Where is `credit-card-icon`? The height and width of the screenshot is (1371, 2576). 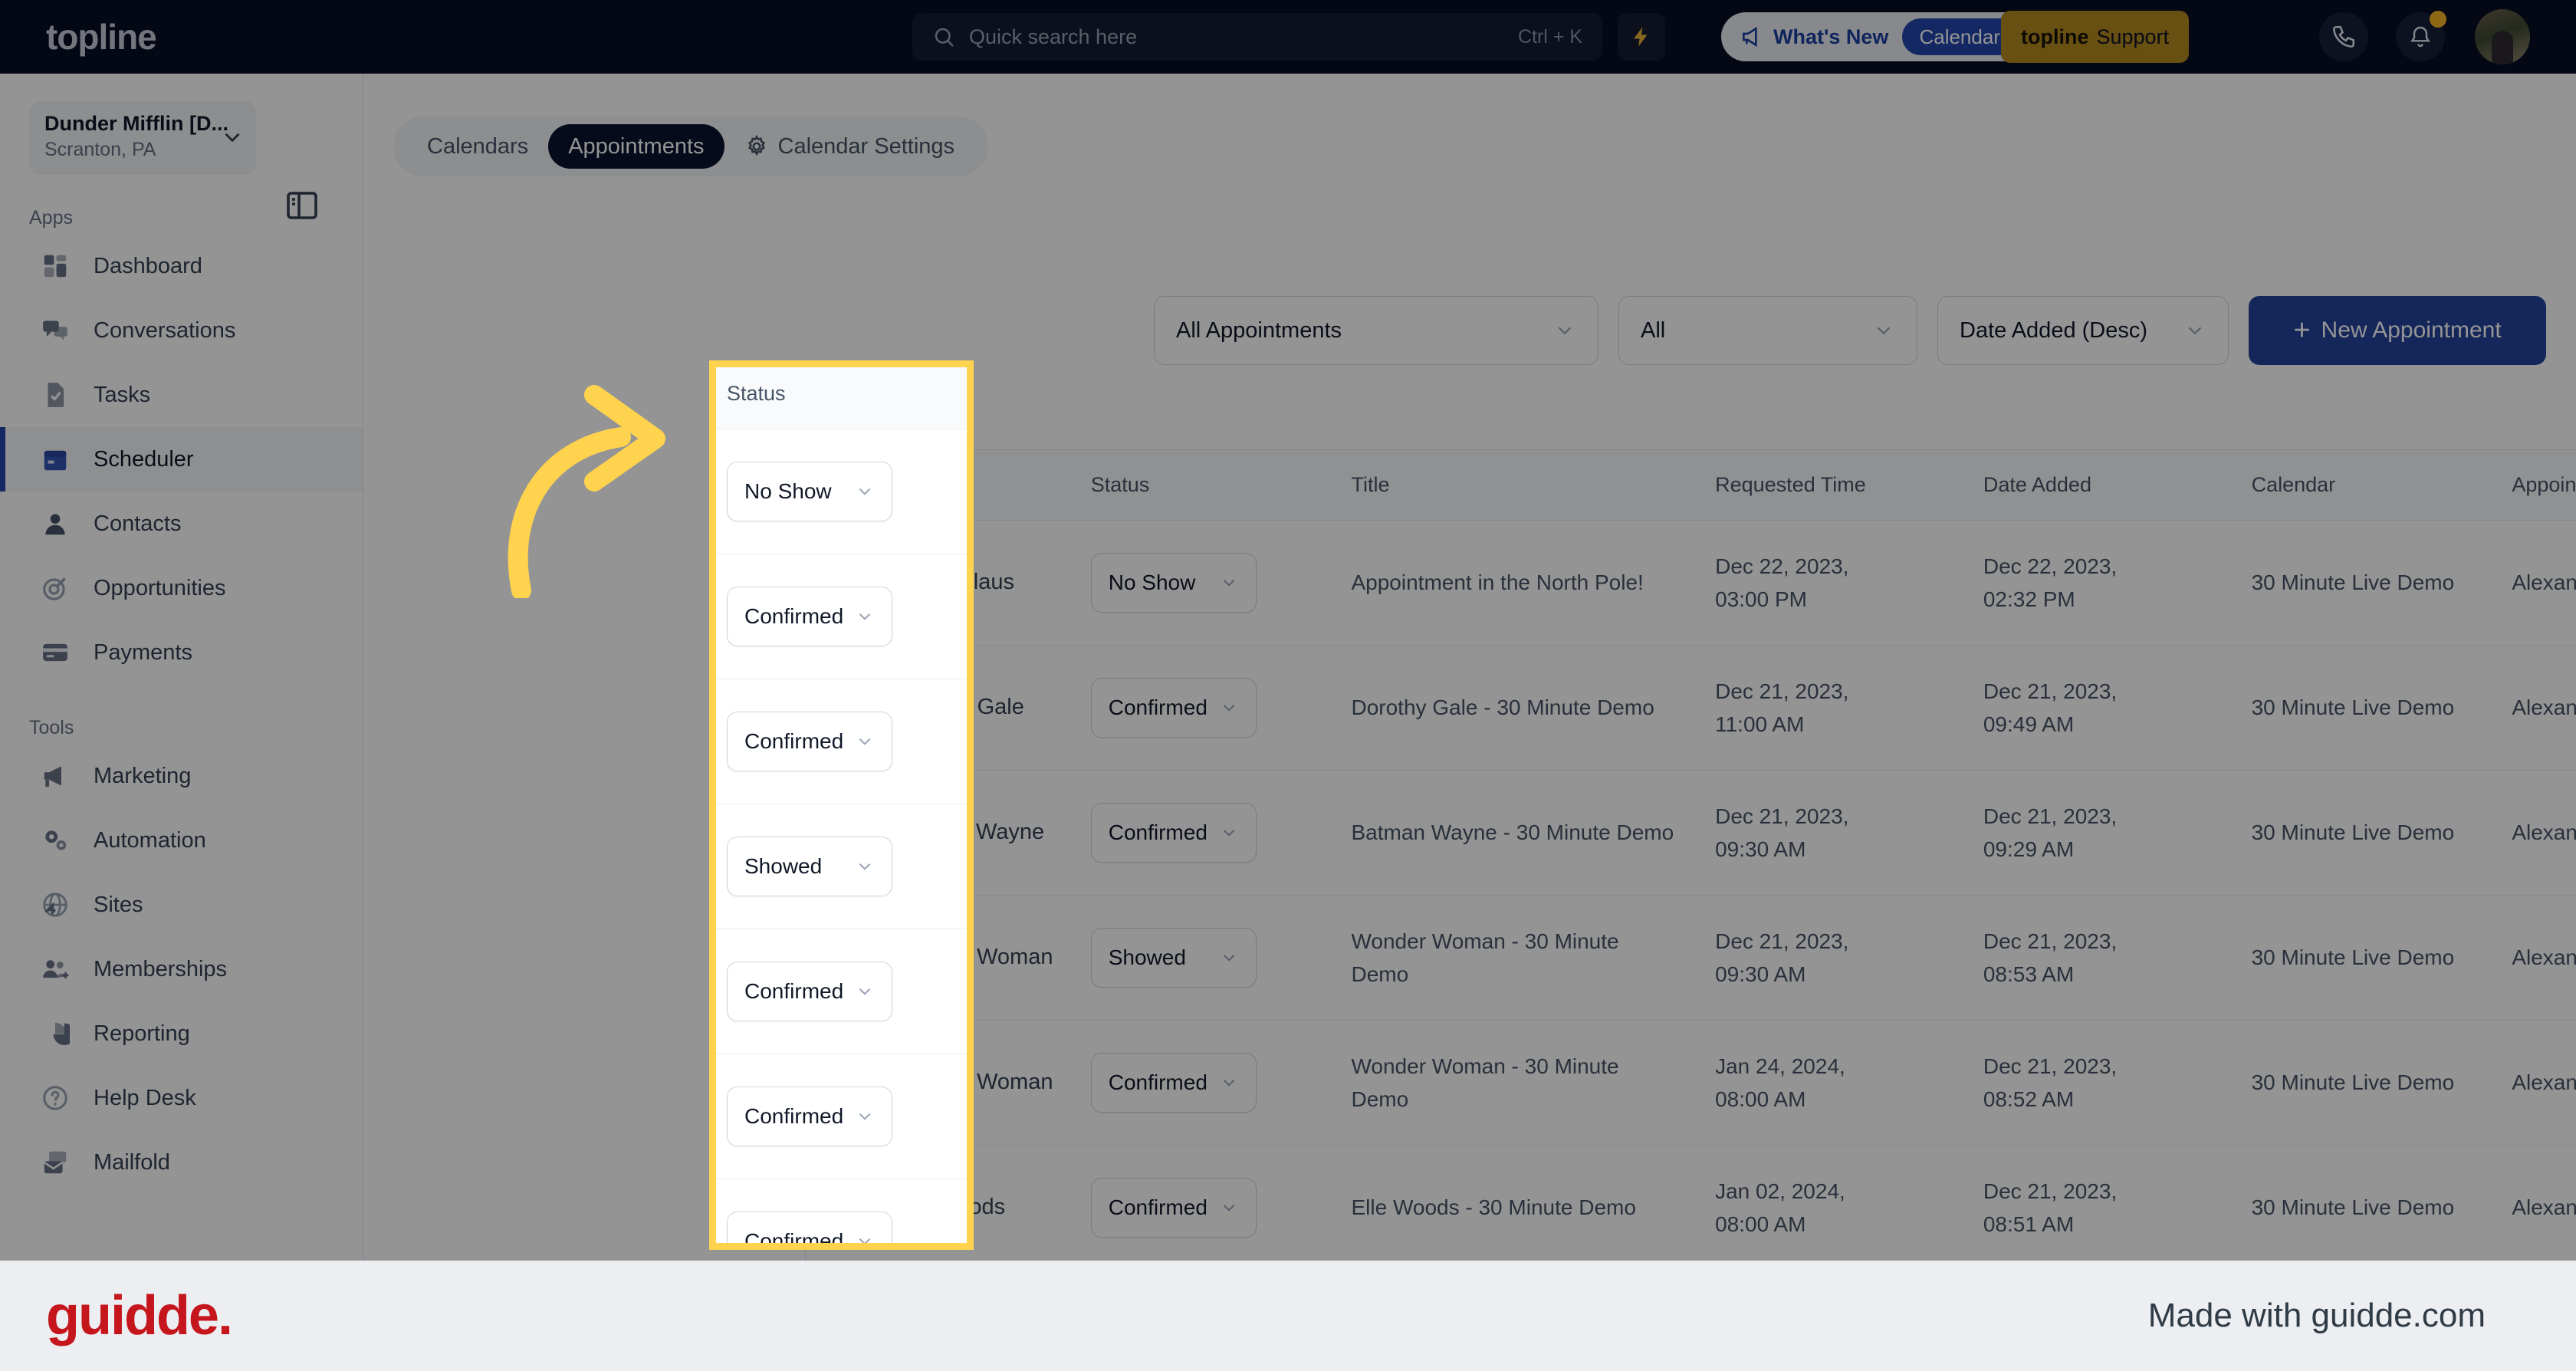 credit-card-icon is located at coordinates (56, 653).